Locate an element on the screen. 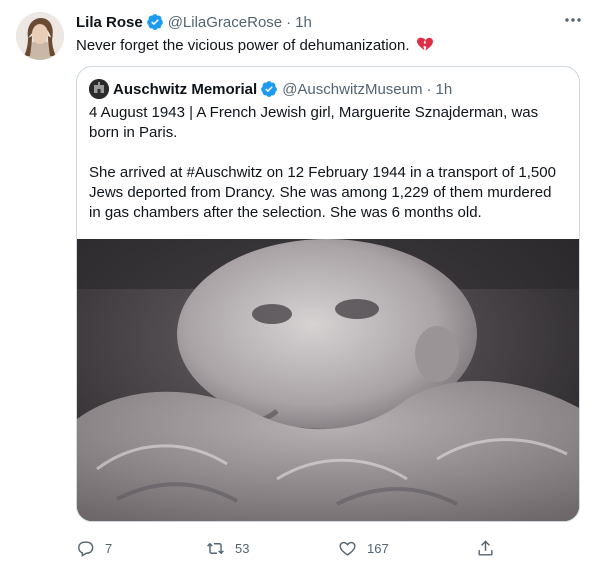 Image resolution: width=598 pixels, height=567 pixels. broken-heart-icon is located at coordinates (425, 44).